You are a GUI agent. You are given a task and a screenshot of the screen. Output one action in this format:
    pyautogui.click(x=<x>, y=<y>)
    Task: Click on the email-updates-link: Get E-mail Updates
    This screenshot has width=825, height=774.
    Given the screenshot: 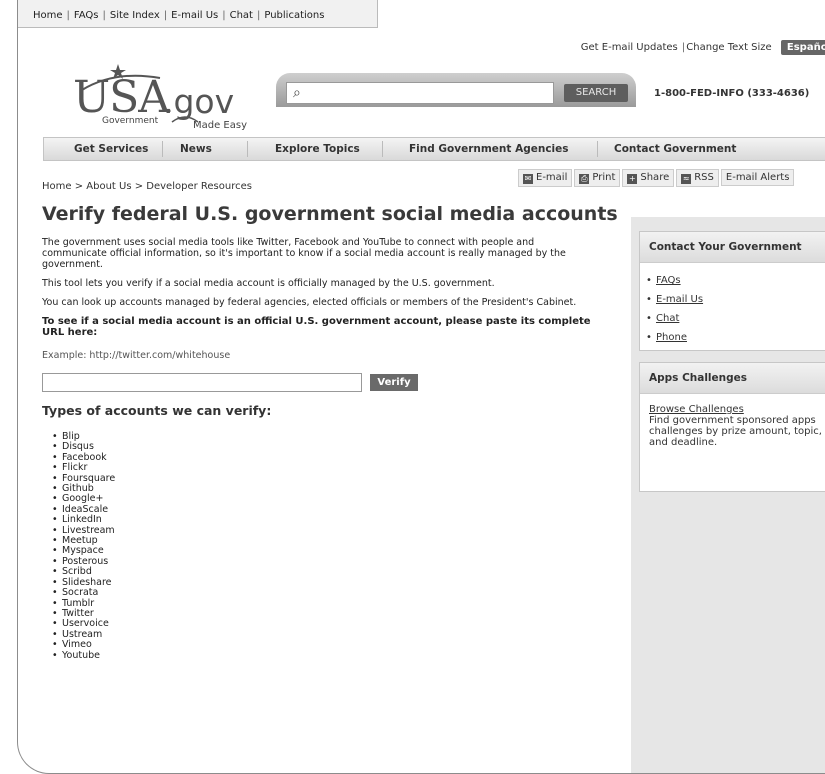 What is the action you would take?
    pyautogui.click(x=629, y=47)
    